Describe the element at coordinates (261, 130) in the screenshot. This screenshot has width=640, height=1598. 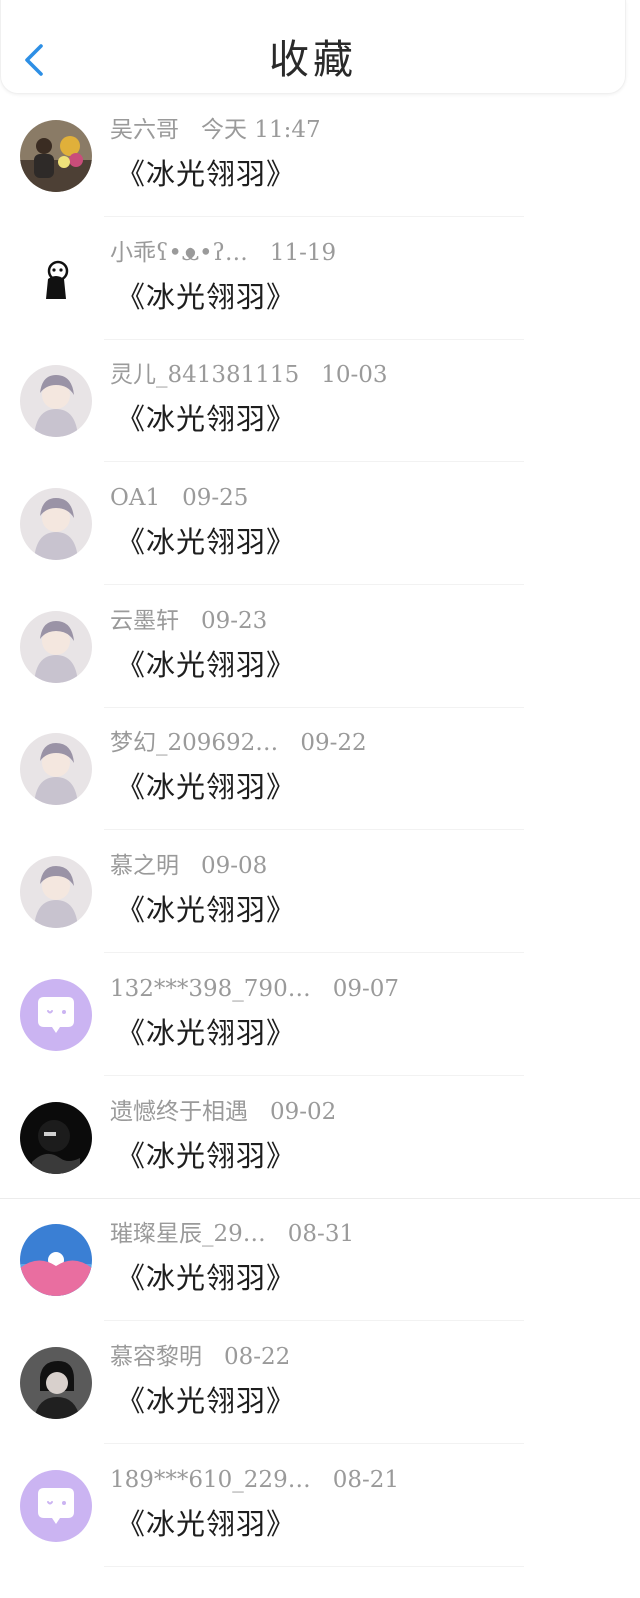
I see `timestamp: 今天 11:47` at that location.